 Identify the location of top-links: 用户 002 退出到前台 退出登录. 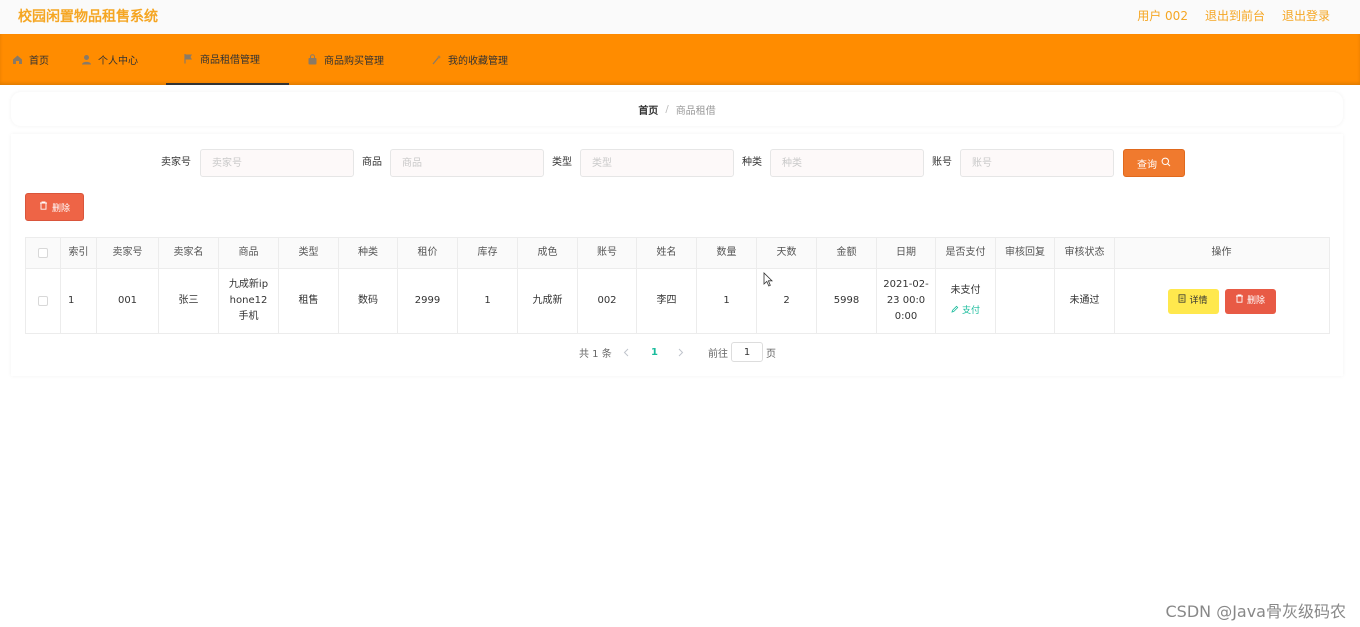
(1233, 15).